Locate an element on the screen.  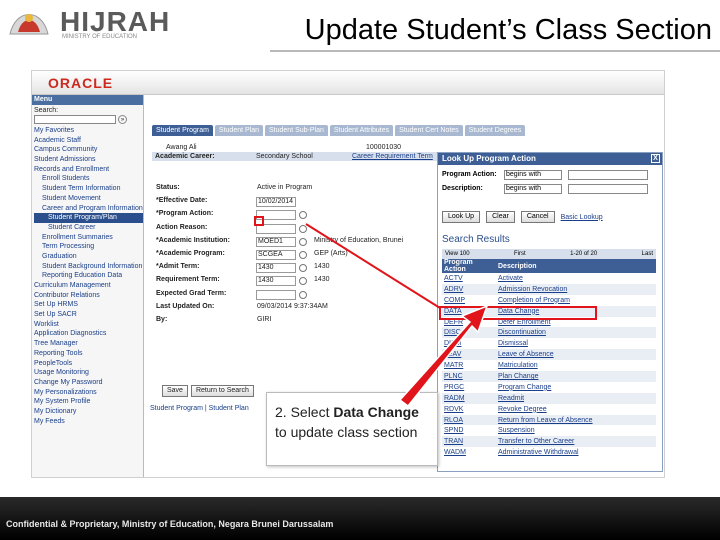
menu-item: My System Profile is located at coordinates (88, 402).